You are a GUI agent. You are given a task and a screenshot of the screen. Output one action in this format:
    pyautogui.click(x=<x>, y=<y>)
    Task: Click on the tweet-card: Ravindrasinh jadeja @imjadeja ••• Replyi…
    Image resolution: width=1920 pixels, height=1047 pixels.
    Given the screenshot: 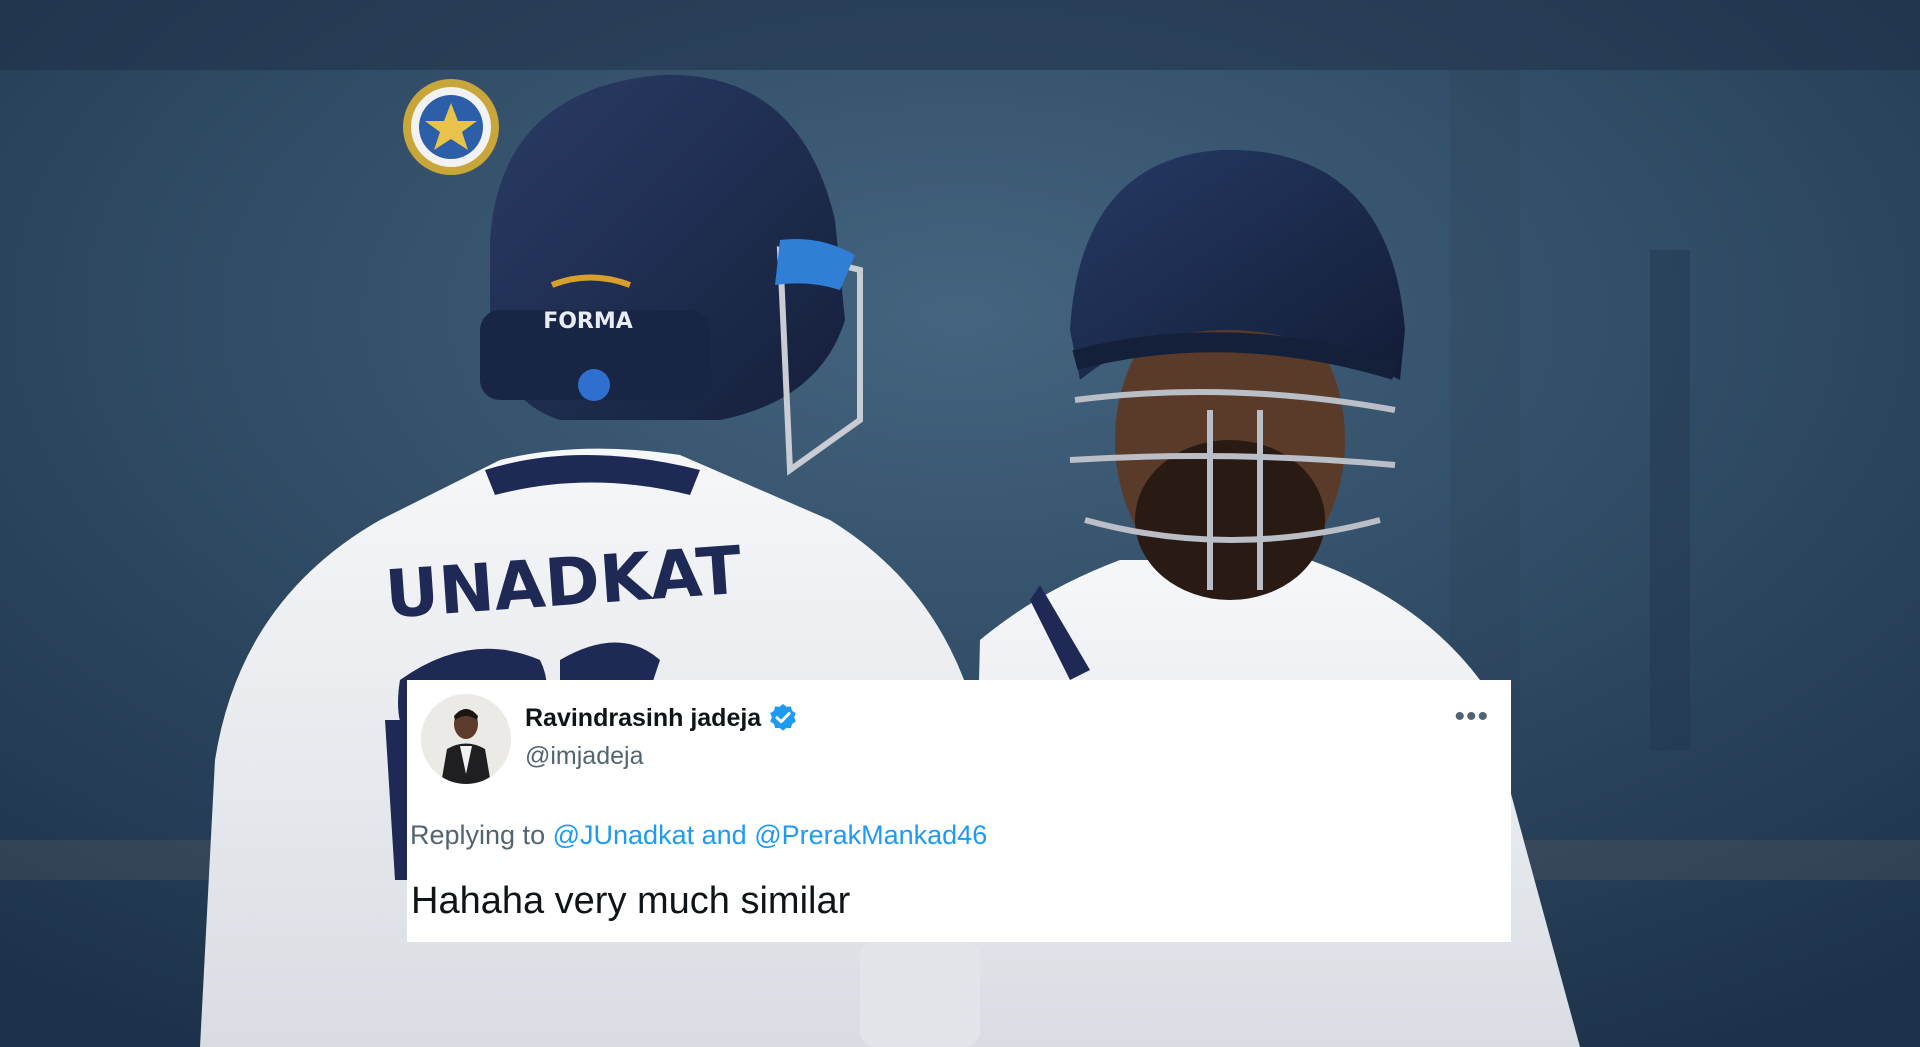 What is the action you would take?
    pyautogui.click(x=959, y=811)
    